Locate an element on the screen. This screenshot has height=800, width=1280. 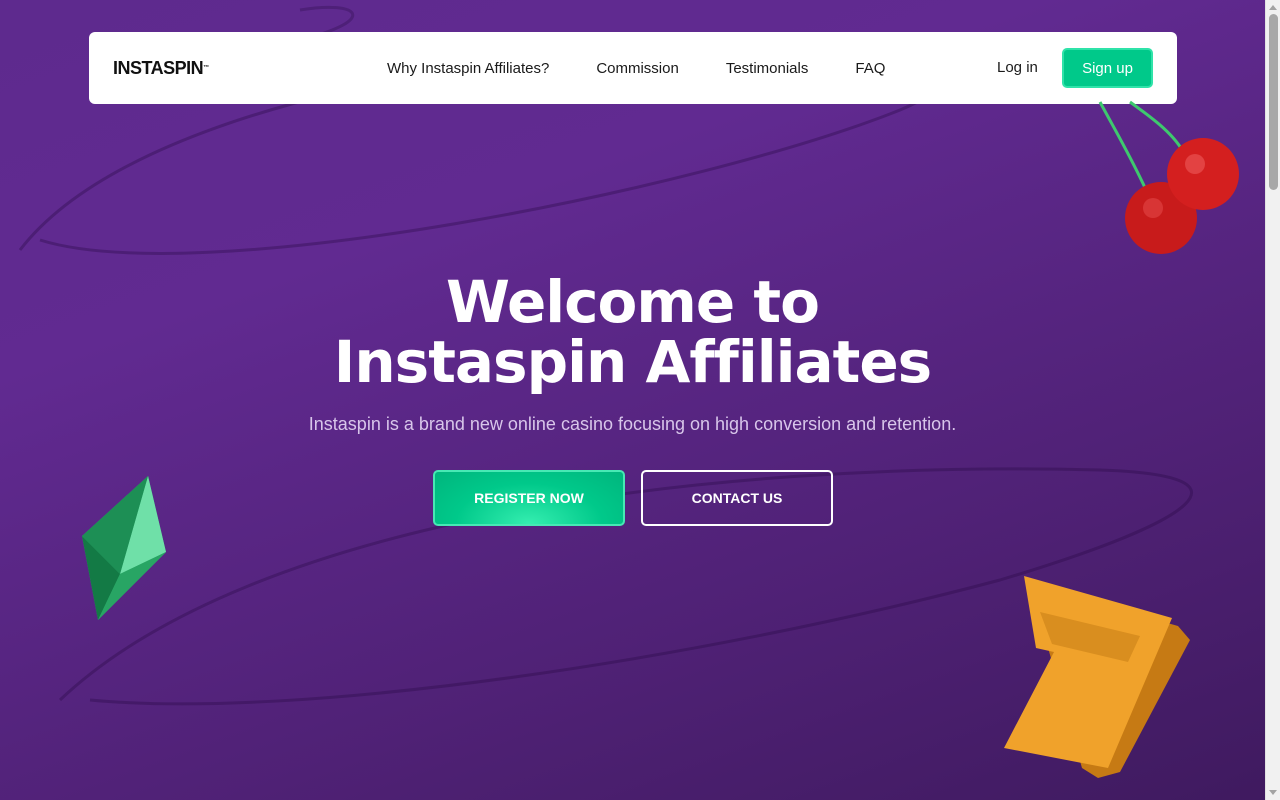
signup-button: Sign up is located at coordinates (1107, 68).